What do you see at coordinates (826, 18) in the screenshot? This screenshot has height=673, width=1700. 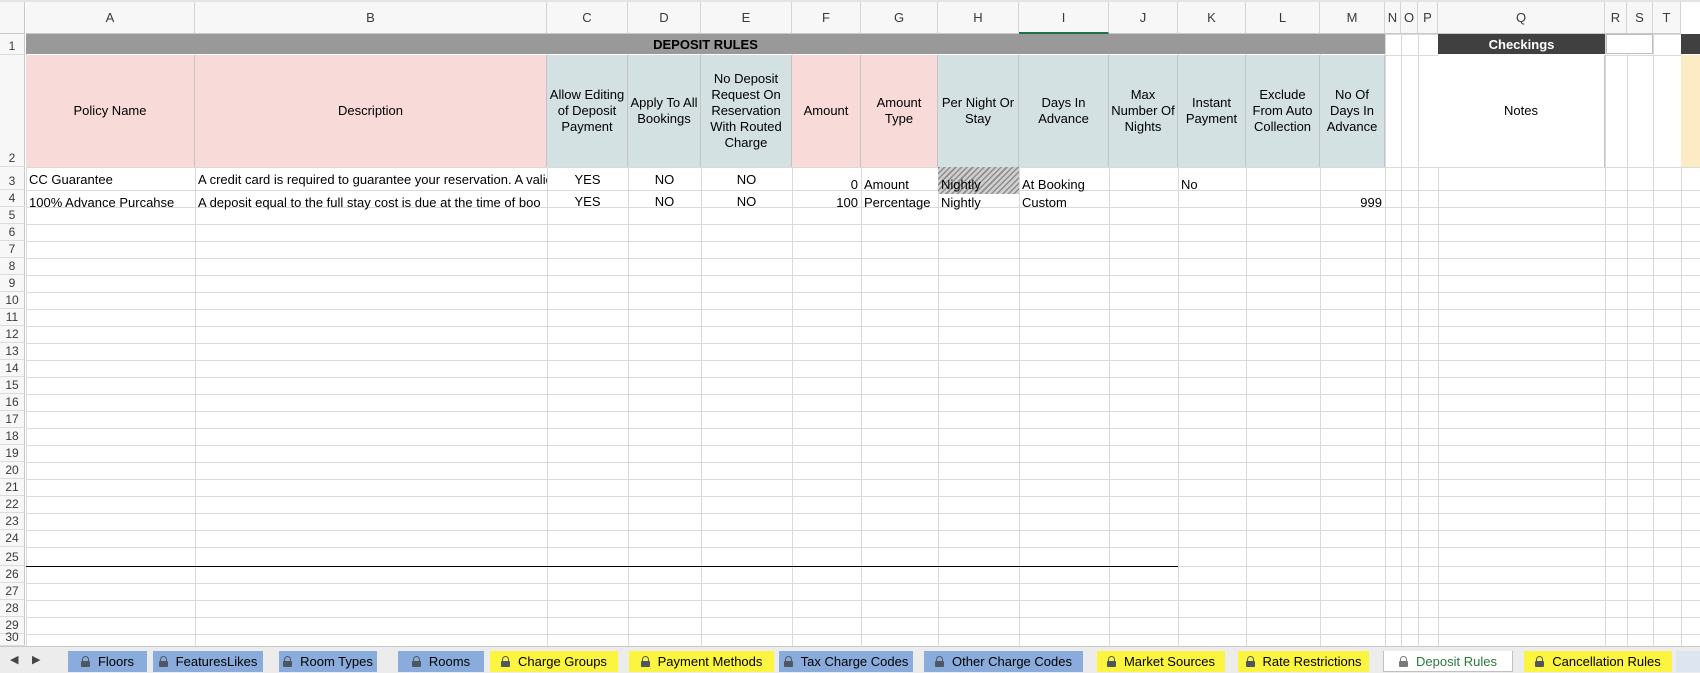 I see `column-header-f: F` at bounding box center [826, 18].